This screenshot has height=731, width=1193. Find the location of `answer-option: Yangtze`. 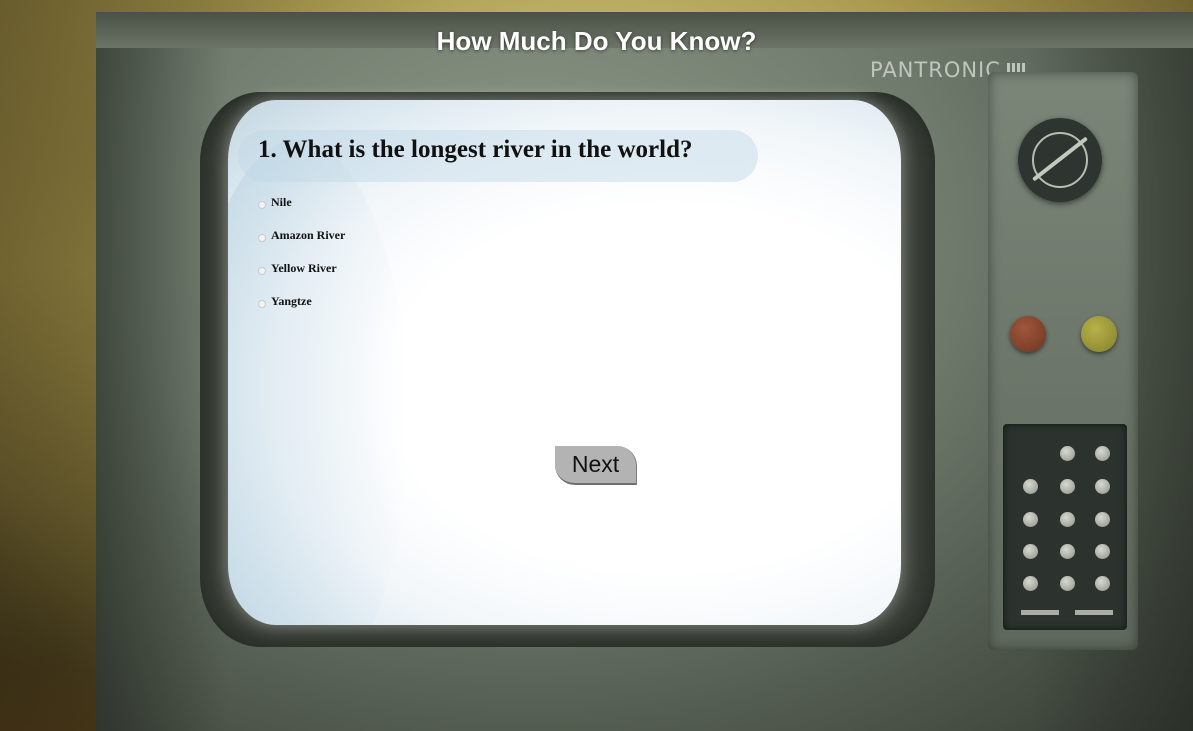

answer-option: Yangtze is located at coordinates (558, 301).